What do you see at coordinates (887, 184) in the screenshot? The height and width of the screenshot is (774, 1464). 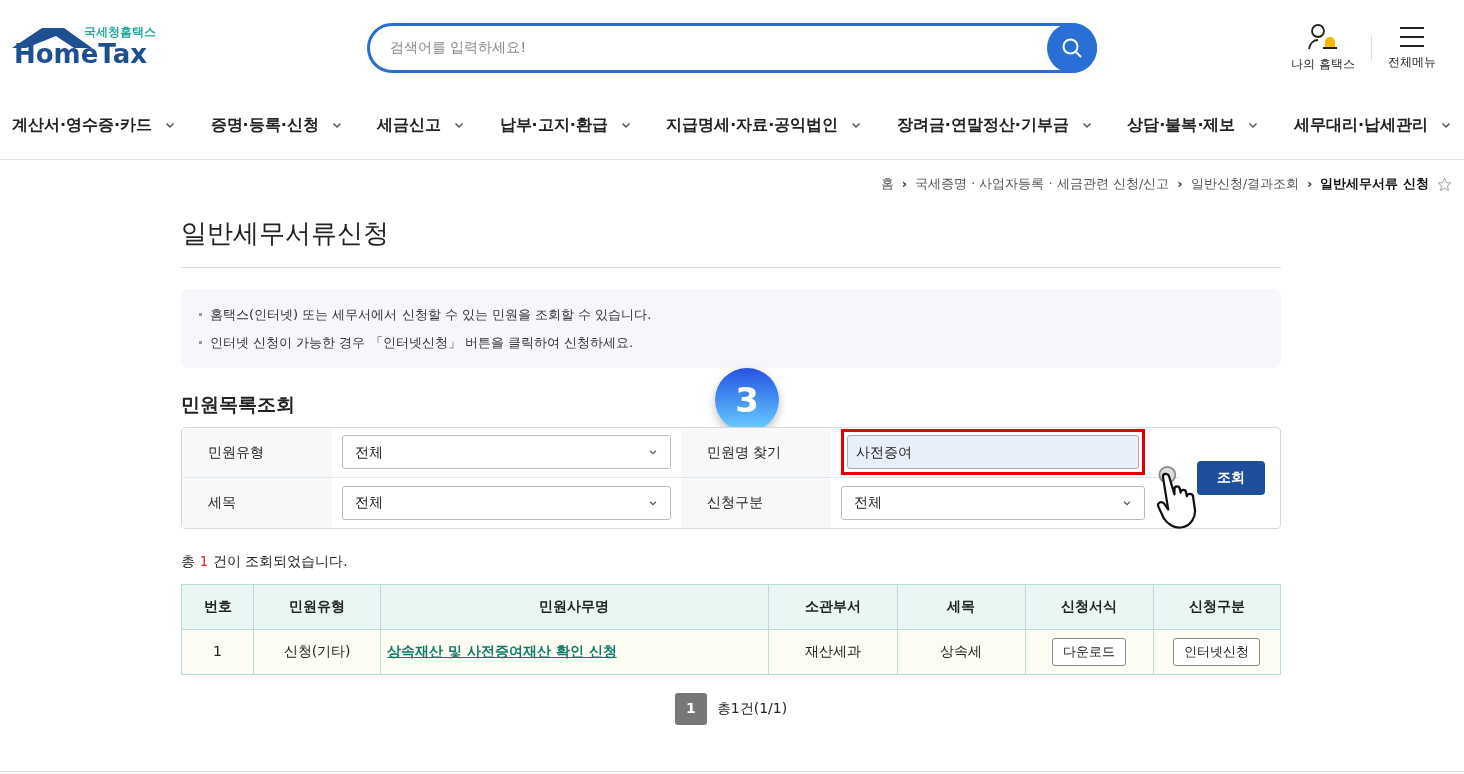 I see `breadcrumb-item: 홈` at bounding box center [887, 184].